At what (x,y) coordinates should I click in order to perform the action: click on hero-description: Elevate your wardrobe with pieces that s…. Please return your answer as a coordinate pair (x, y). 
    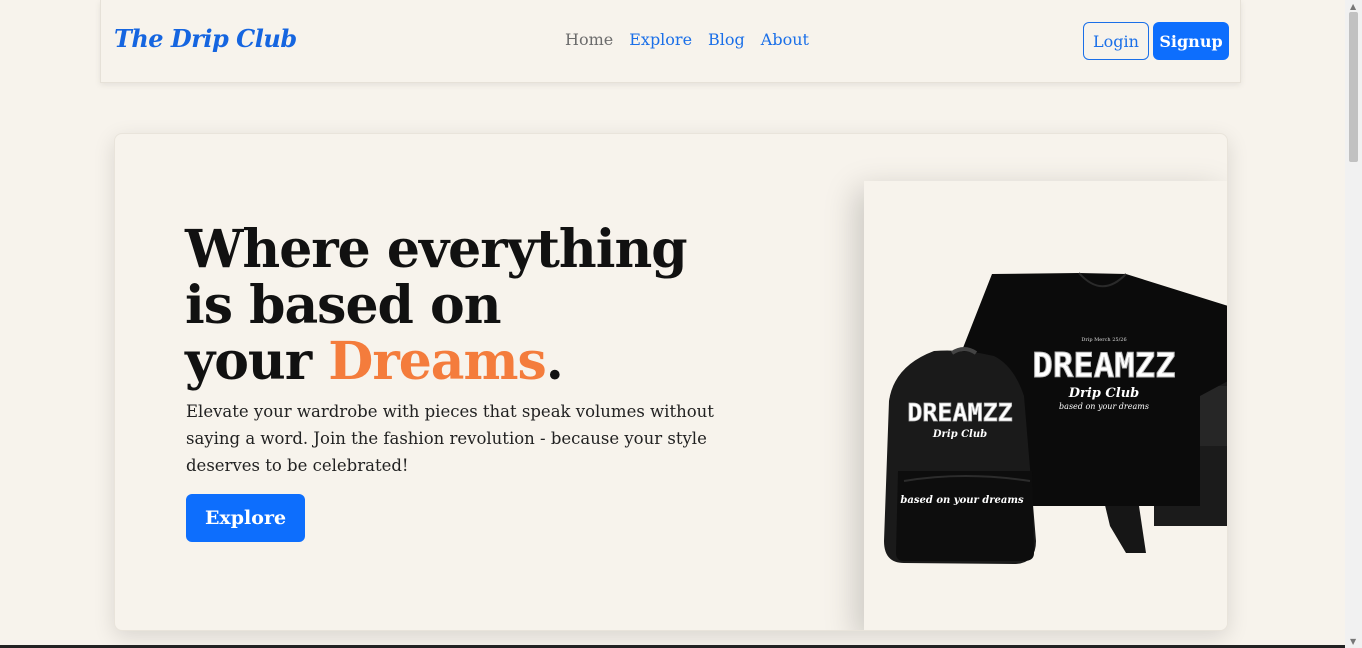
    Looking at the image, I should click on (450, 438).